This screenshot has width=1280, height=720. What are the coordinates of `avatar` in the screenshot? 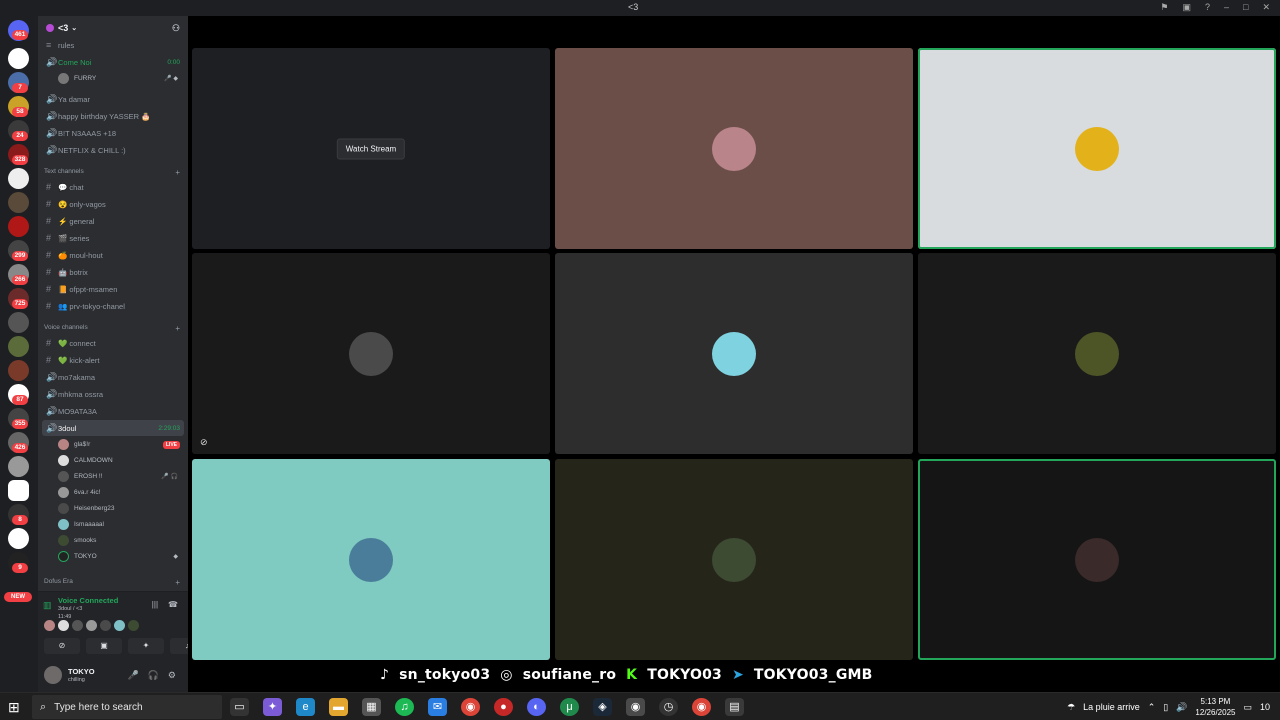 It's located at (53, 675).